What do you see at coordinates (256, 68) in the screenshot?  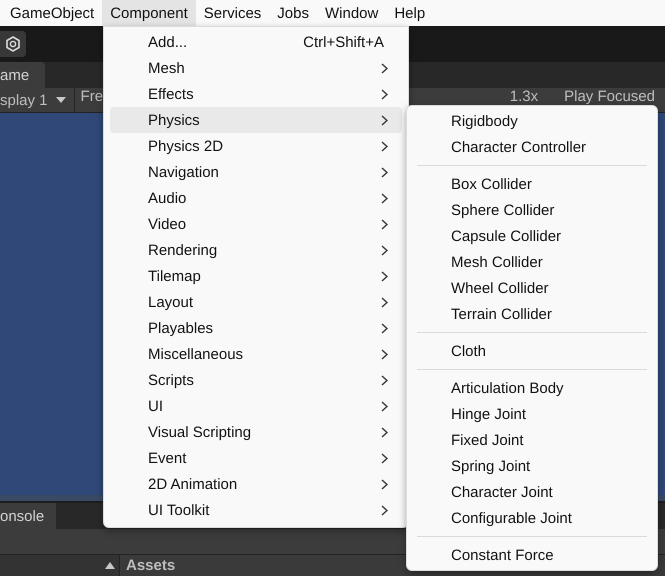 I see `menu-item: Mesh` at bounding box center [256, 68].